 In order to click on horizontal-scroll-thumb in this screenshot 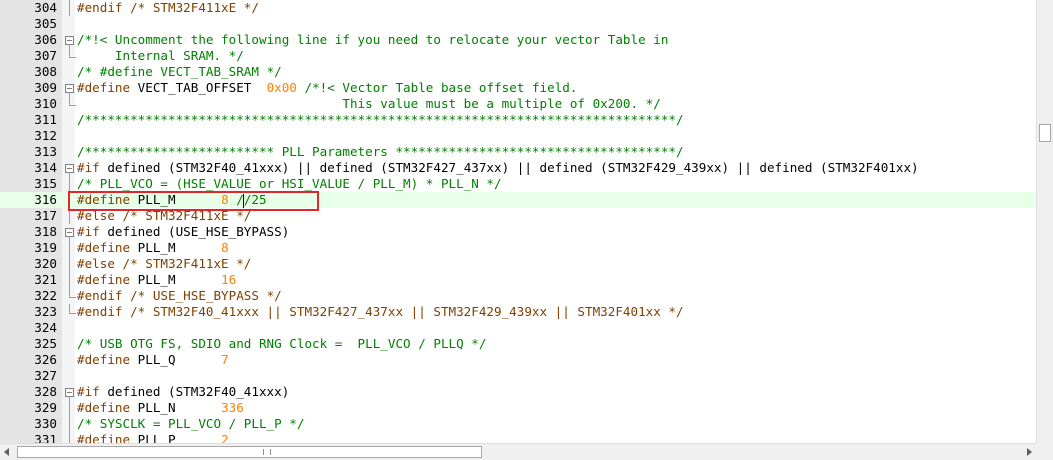, I will do `click(249, 452)`.